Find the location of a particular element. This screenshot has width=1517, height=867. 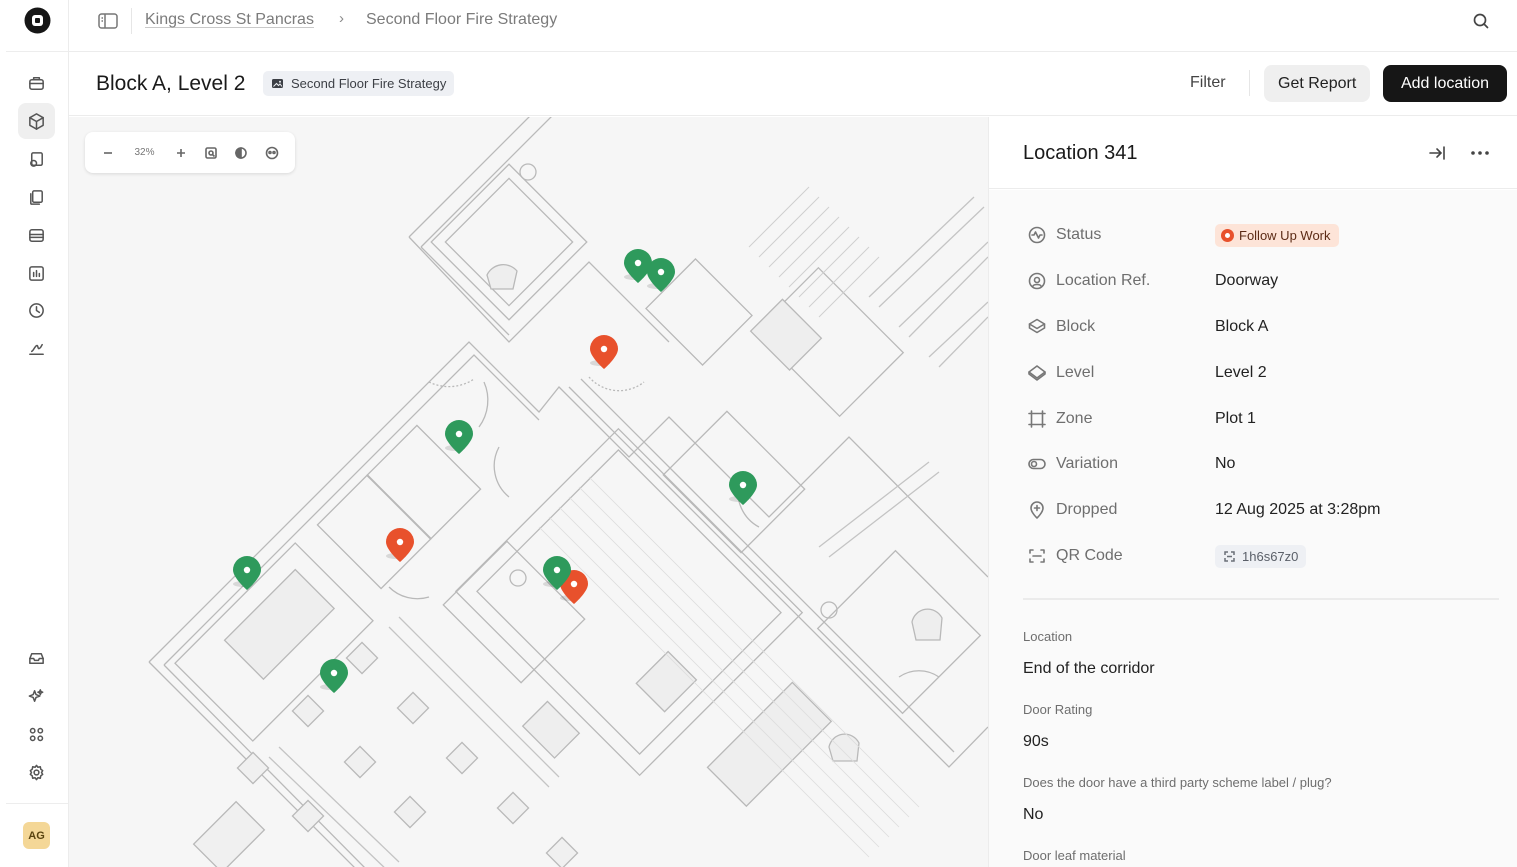

topbar-divider is located at coordinates (131, 21).